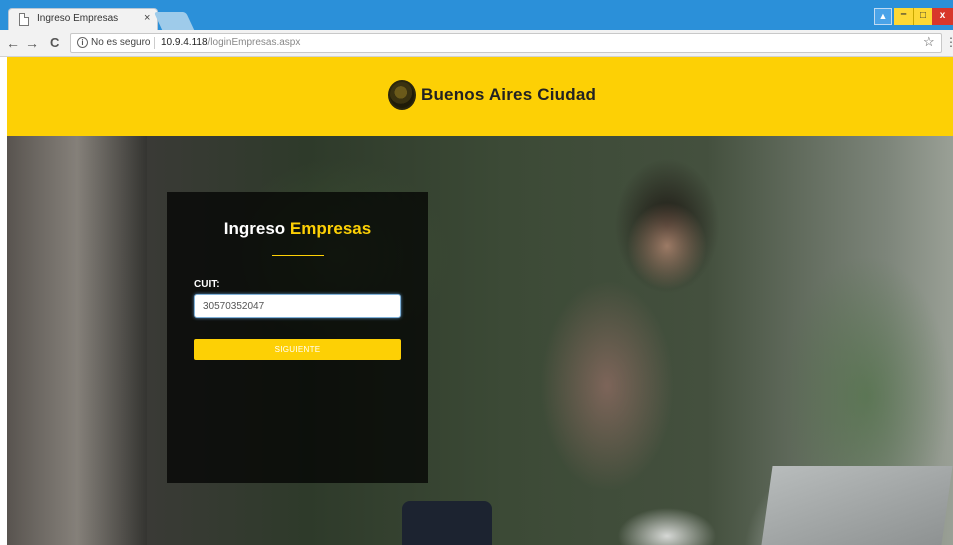  Describe the element at coordinates (77, 340) in the screenshot. I see `hero-window-light` at that location.